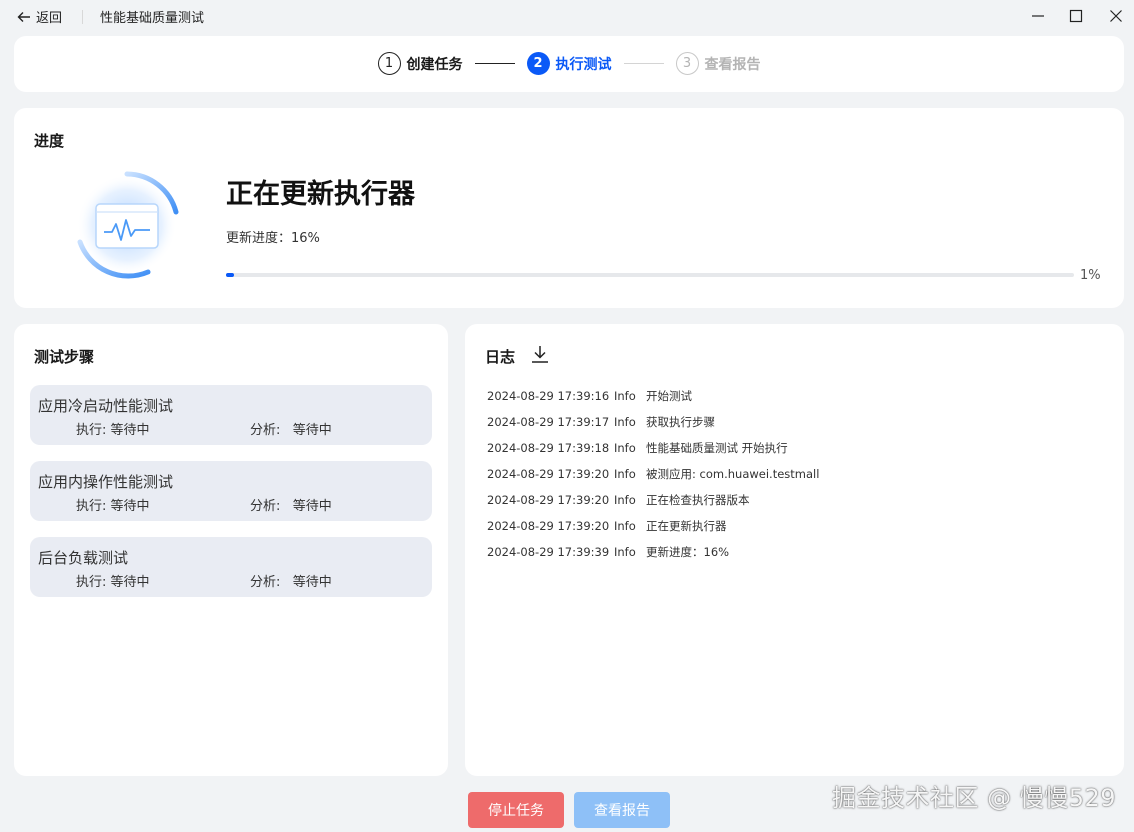 The image size is (1134, 832). I want to click on update-progress-text: 更新进度：16%, so click(273, 238).